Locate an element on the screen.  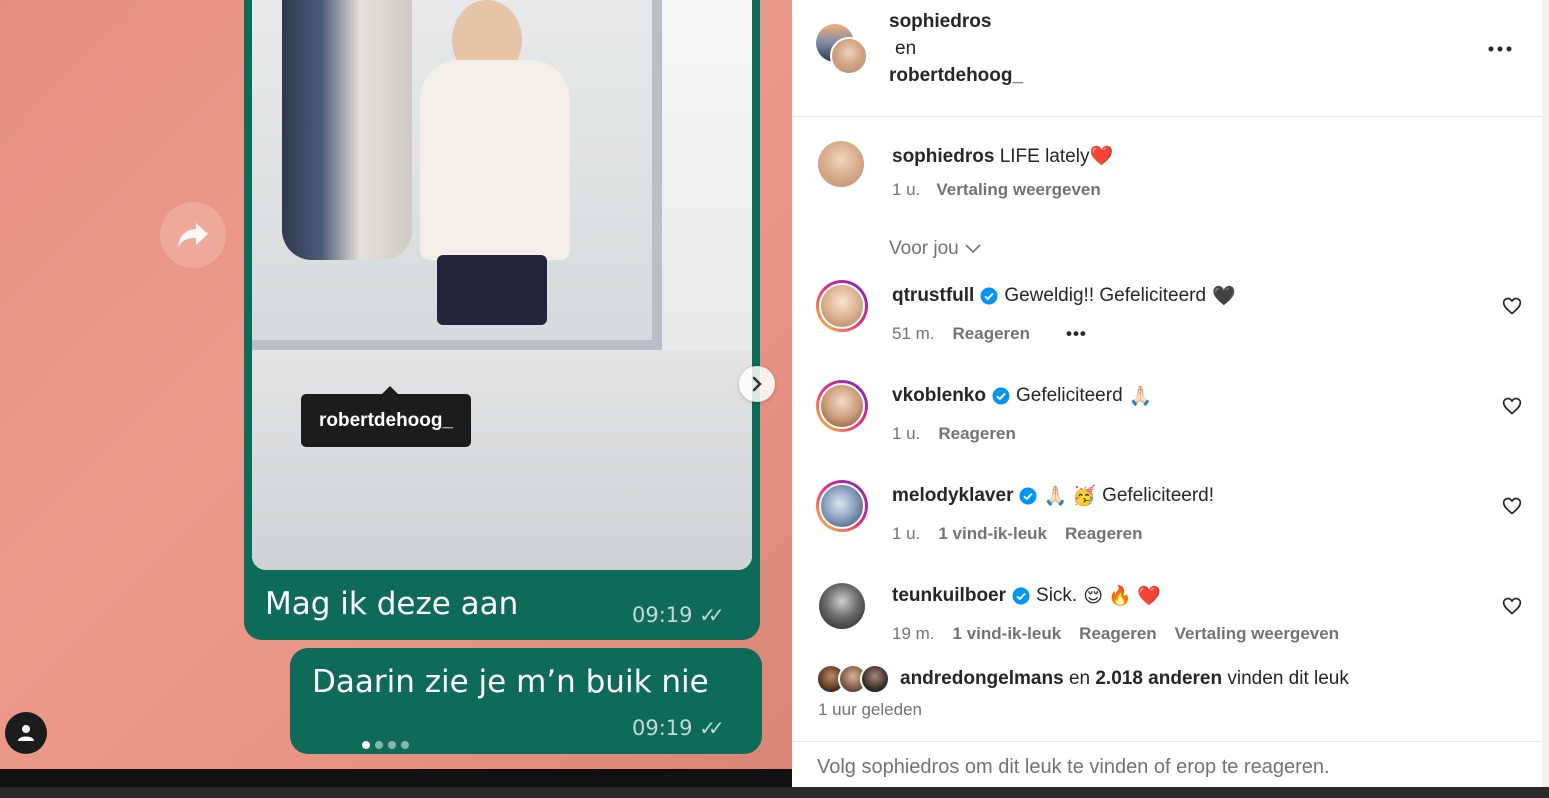
comment-time: 51 m. is located at coordinates (913, 333).